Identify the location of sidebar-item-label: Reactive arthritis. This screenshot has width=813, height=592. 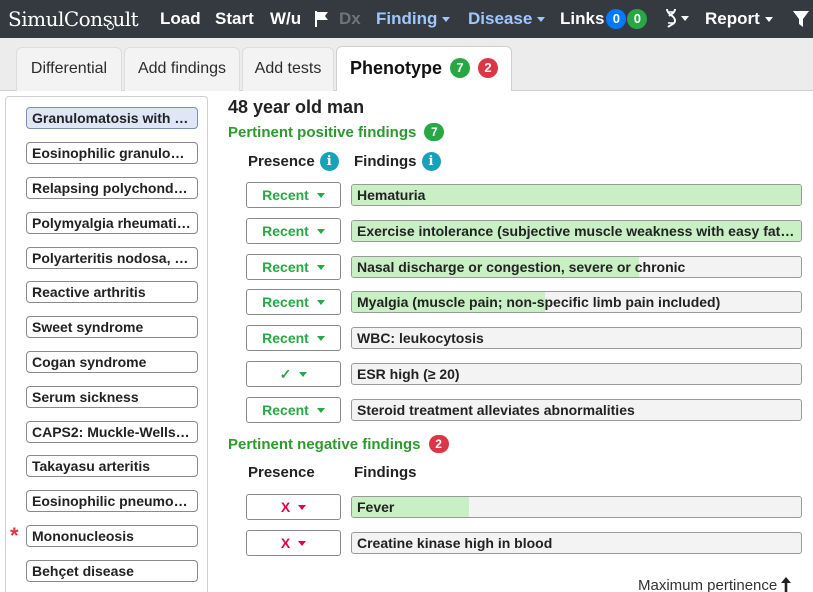
(89, 292).